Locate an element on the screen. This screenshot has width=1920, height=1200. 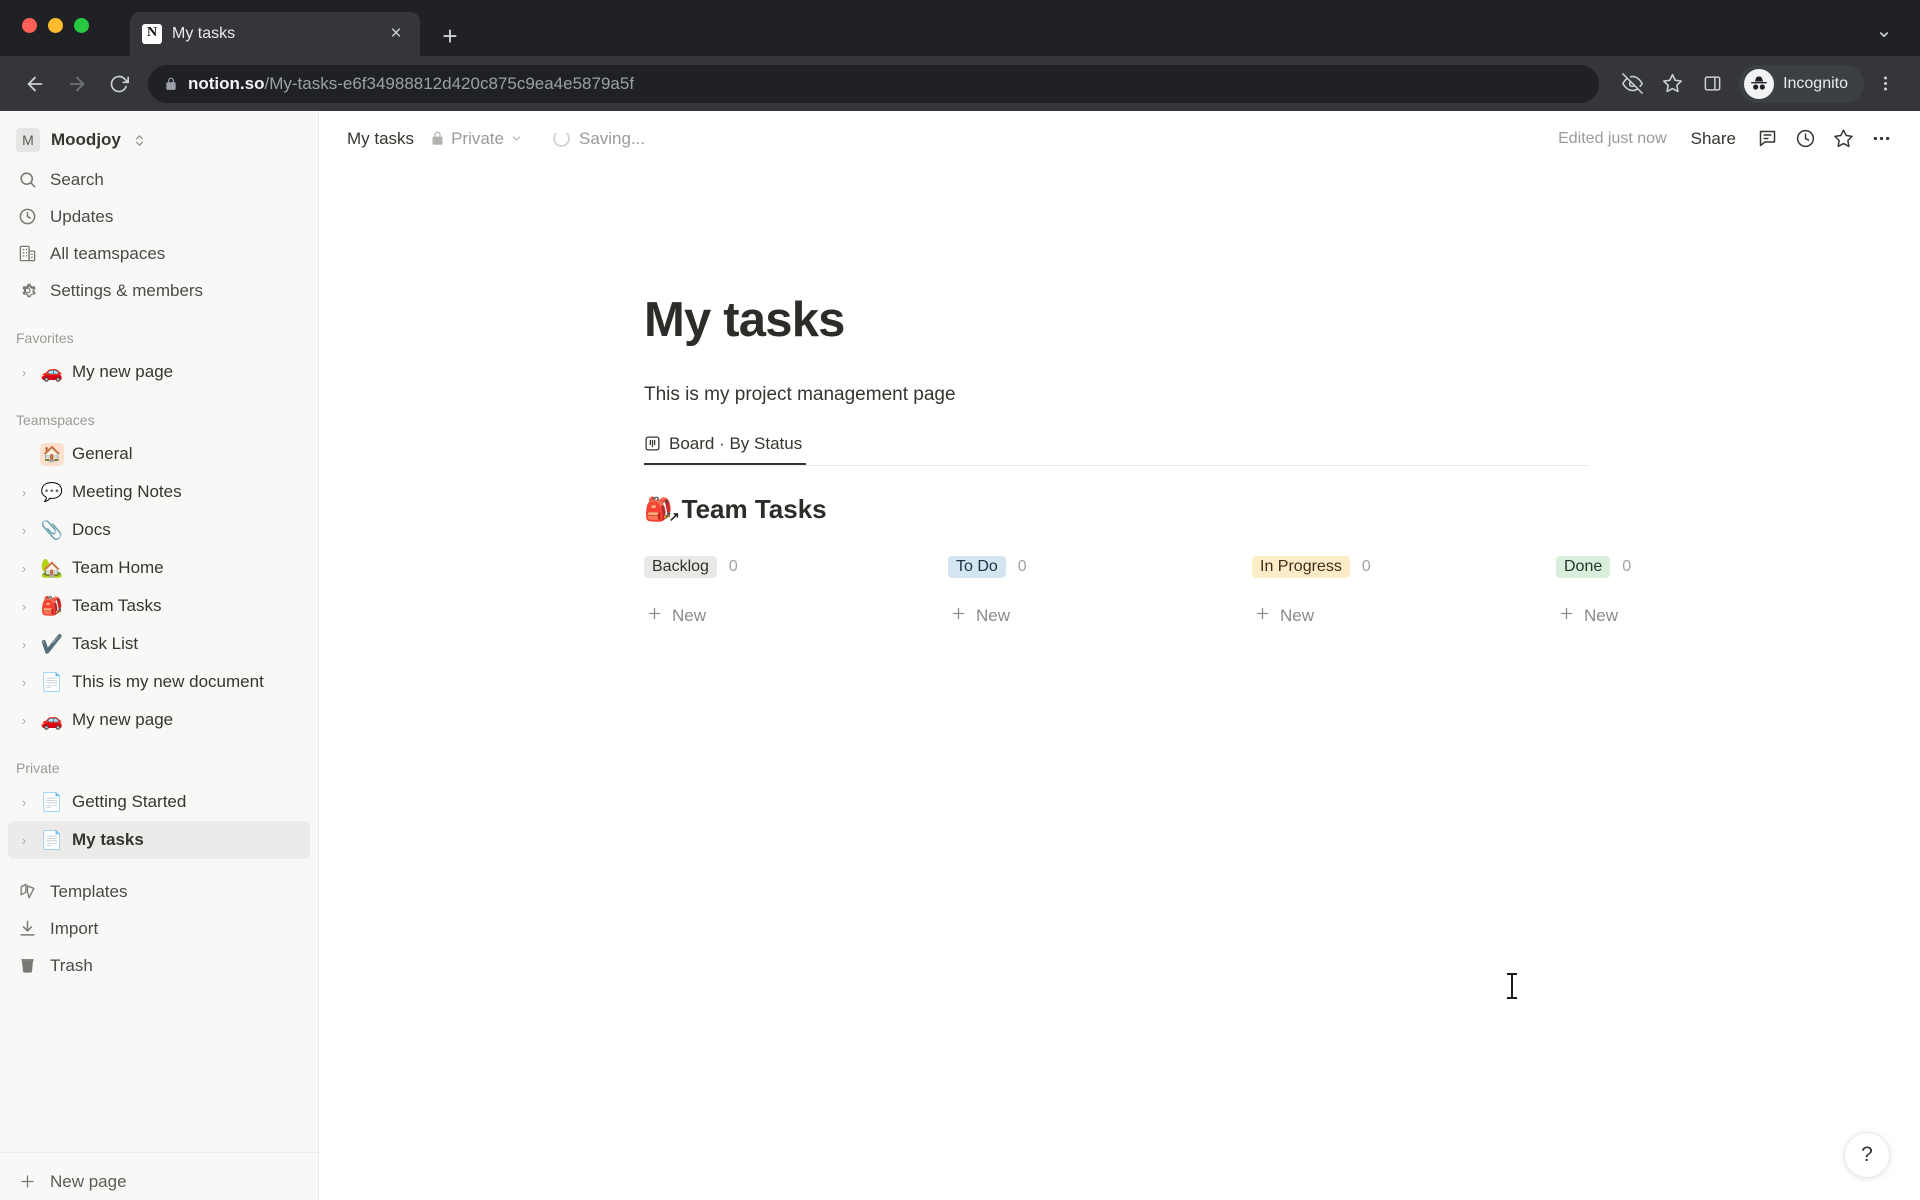
sidebar-page-task-list: › ✔️ Task List is located at coordinates (159, 644).